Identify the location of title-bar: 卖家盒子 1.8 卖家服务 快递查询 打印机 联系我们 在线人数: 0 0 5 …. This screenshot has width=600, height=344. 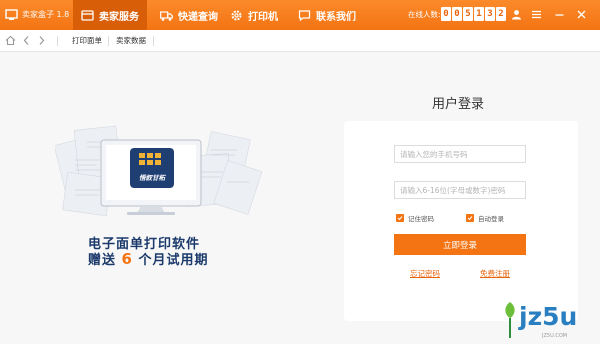
(300, 15).